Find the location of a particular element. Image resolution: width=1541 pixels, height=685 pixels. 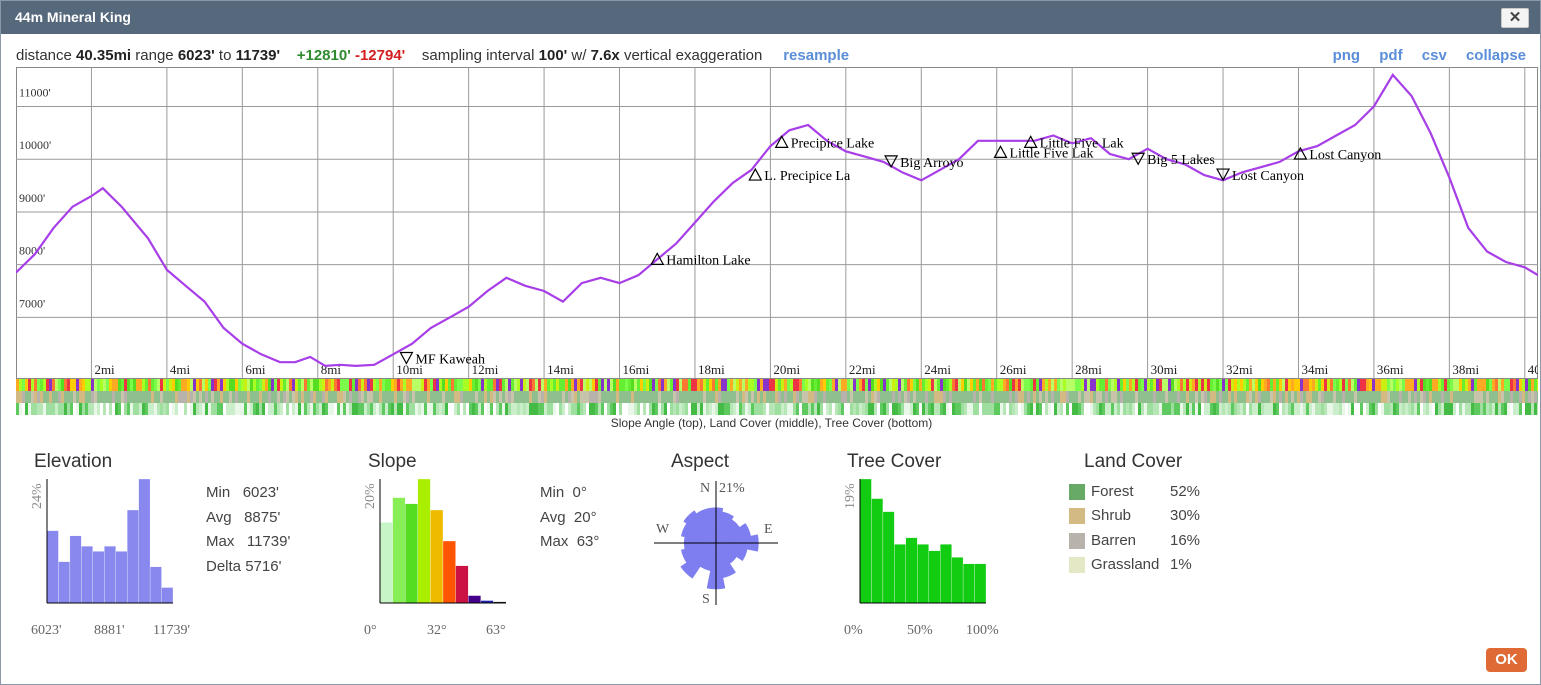

x-tick-label: 2mi is located at coordinates (104, 369).